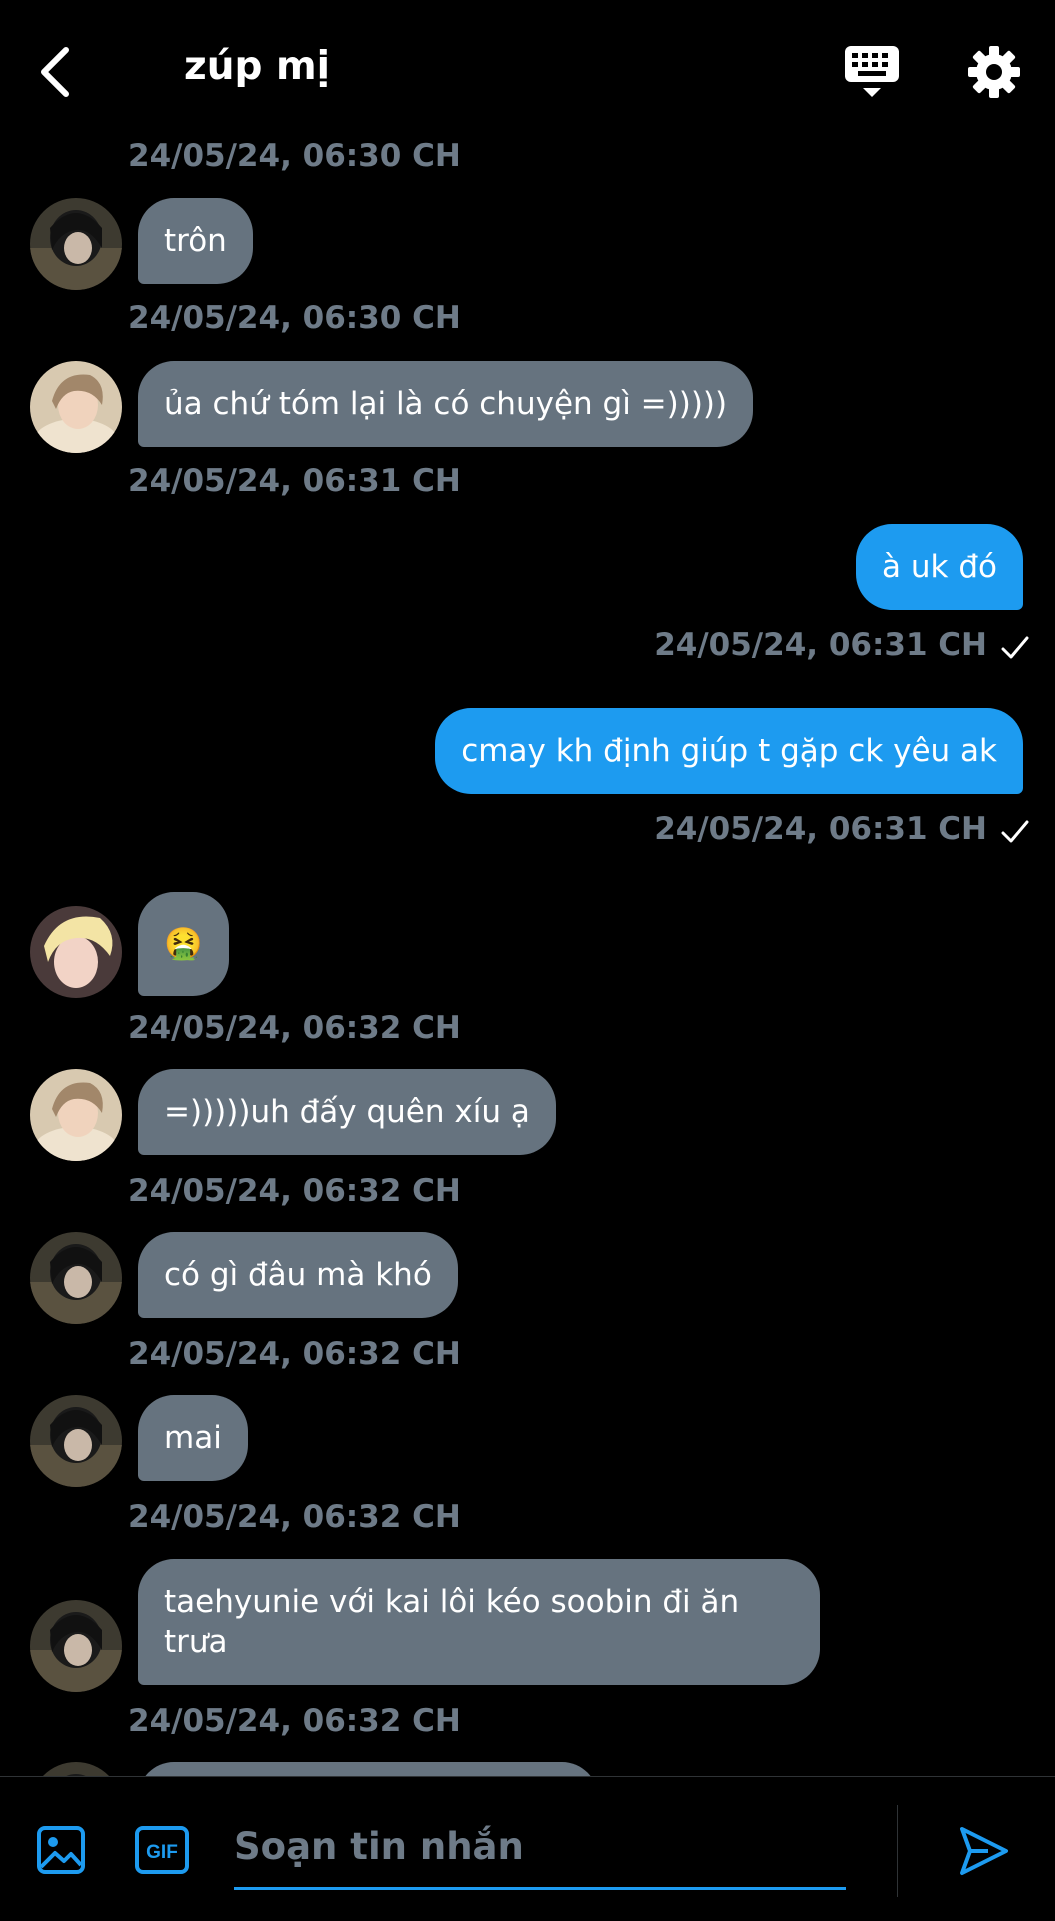 This screenshot has height=1921, width=1055. I want to click on add-image-button, so click(61, 1850).